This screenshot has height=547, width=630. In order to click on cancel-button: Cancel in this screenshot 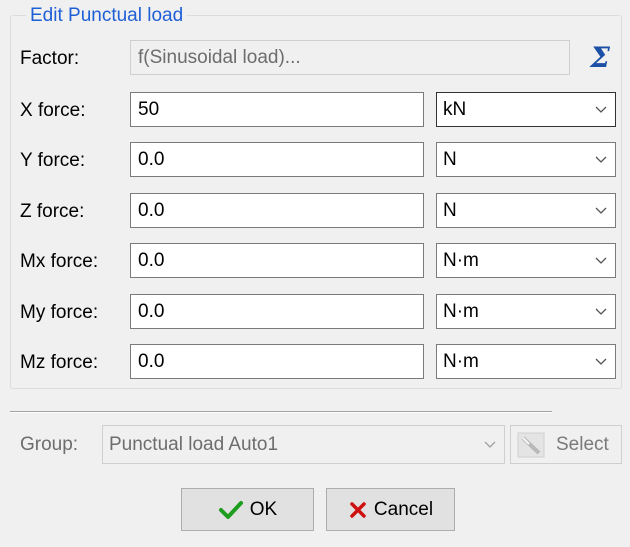, I will do `click(390, 509)`.